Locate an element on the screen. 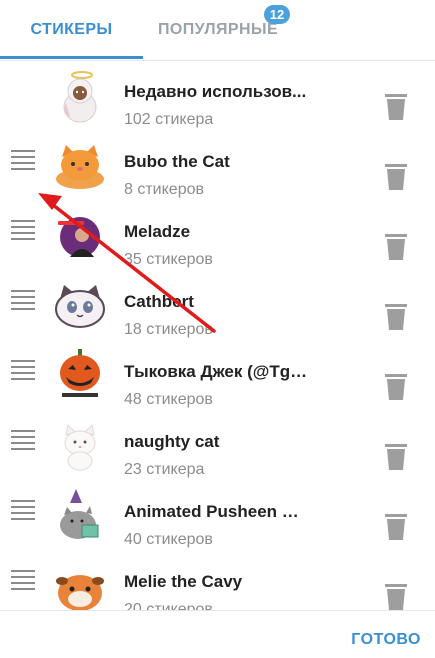 This screenshot has width=435, height=658. sticker-set-count: 23 стикера is located at coordinates (164, 469).